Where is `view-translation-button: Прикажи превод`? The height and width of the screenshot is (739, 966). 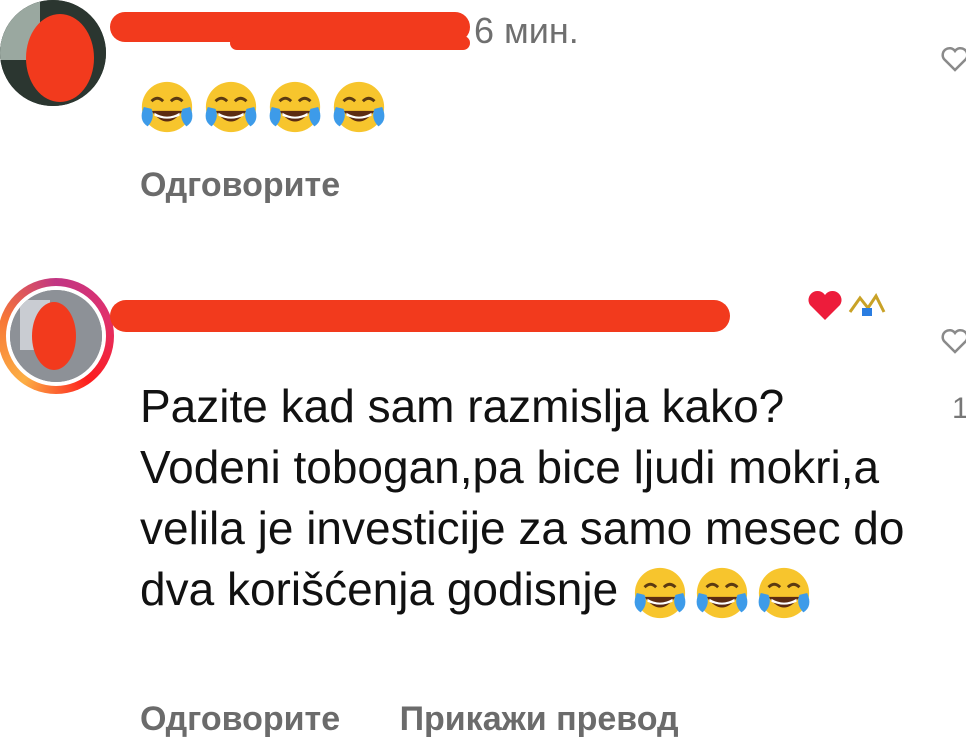 view-translation-button: Прикажи превод is located at coordinates (539, 719).